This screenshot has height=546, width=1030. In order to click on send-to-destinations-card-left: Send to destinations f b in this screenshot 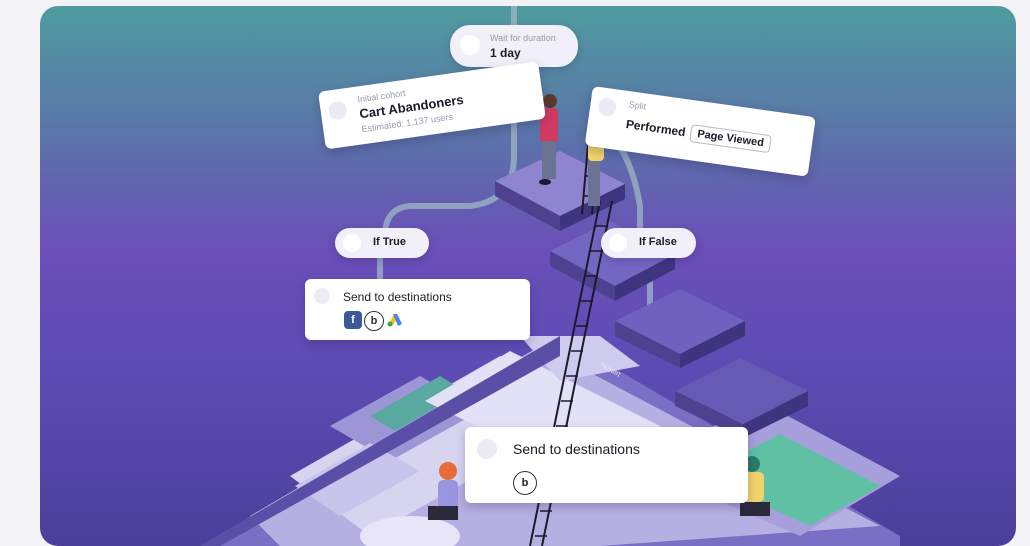, I will do `click(417, 309)`.